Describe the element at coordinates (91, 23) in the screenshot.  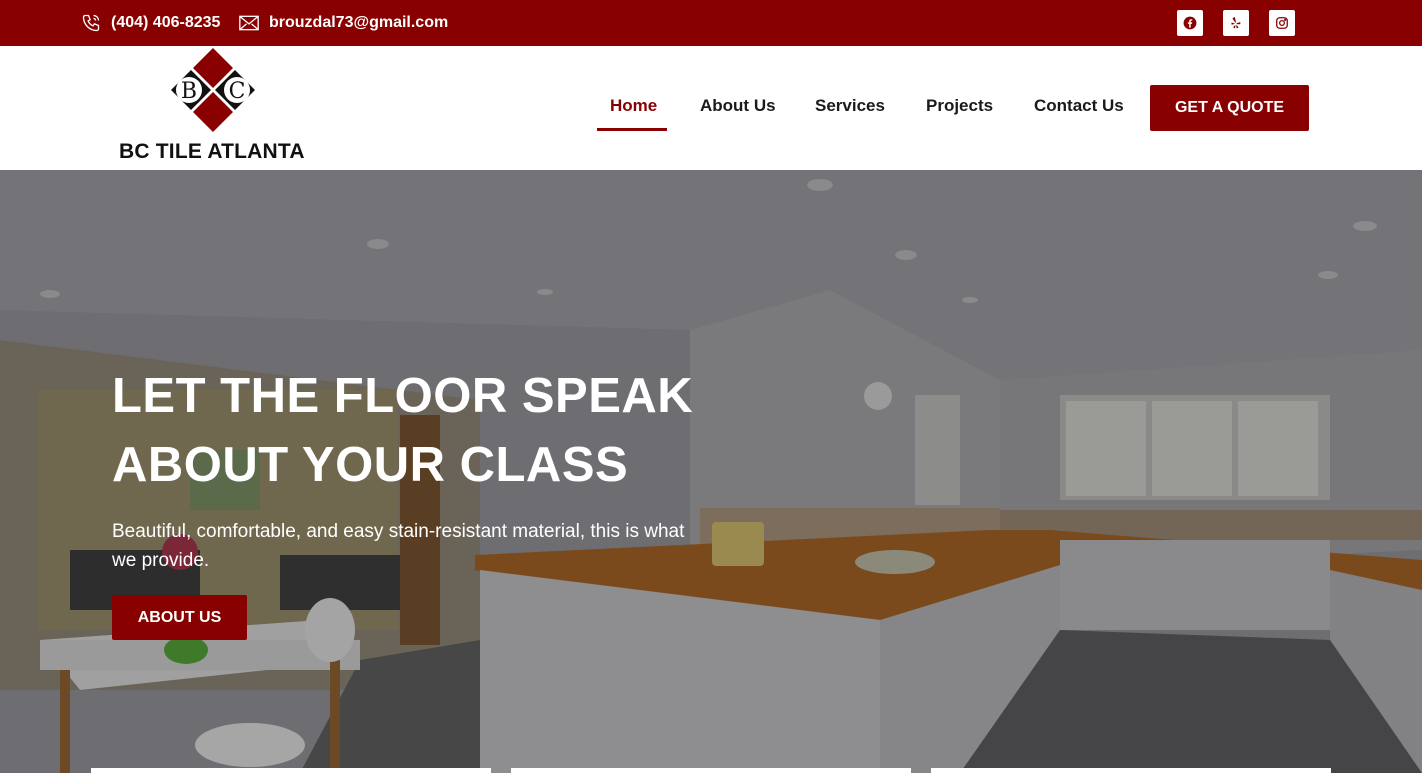
I see `phone-icon` at that location.